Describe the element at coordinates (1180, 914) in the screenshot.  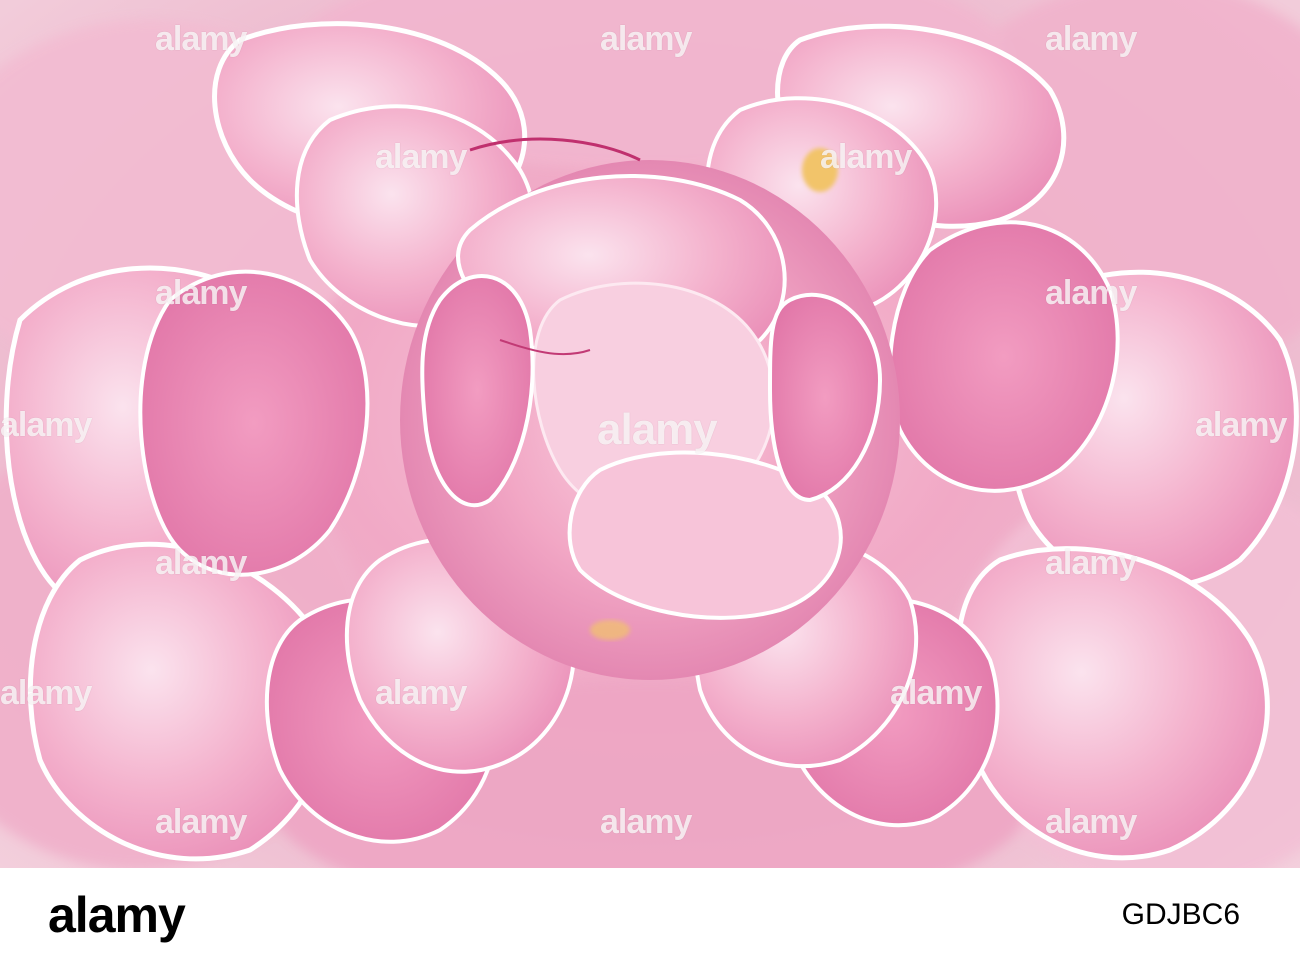
I see `image-id-label: GDJBC6` at that location.